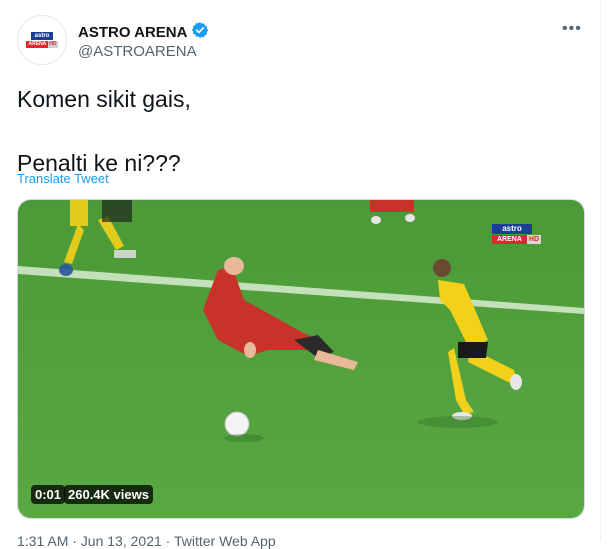 This screenshot has width=611, height=549. What do you see at coordinates (104, 99) in the screenshot?
I see `tweet-text-line-1: Komen sikit gais,` at bounding box center [104, 99].